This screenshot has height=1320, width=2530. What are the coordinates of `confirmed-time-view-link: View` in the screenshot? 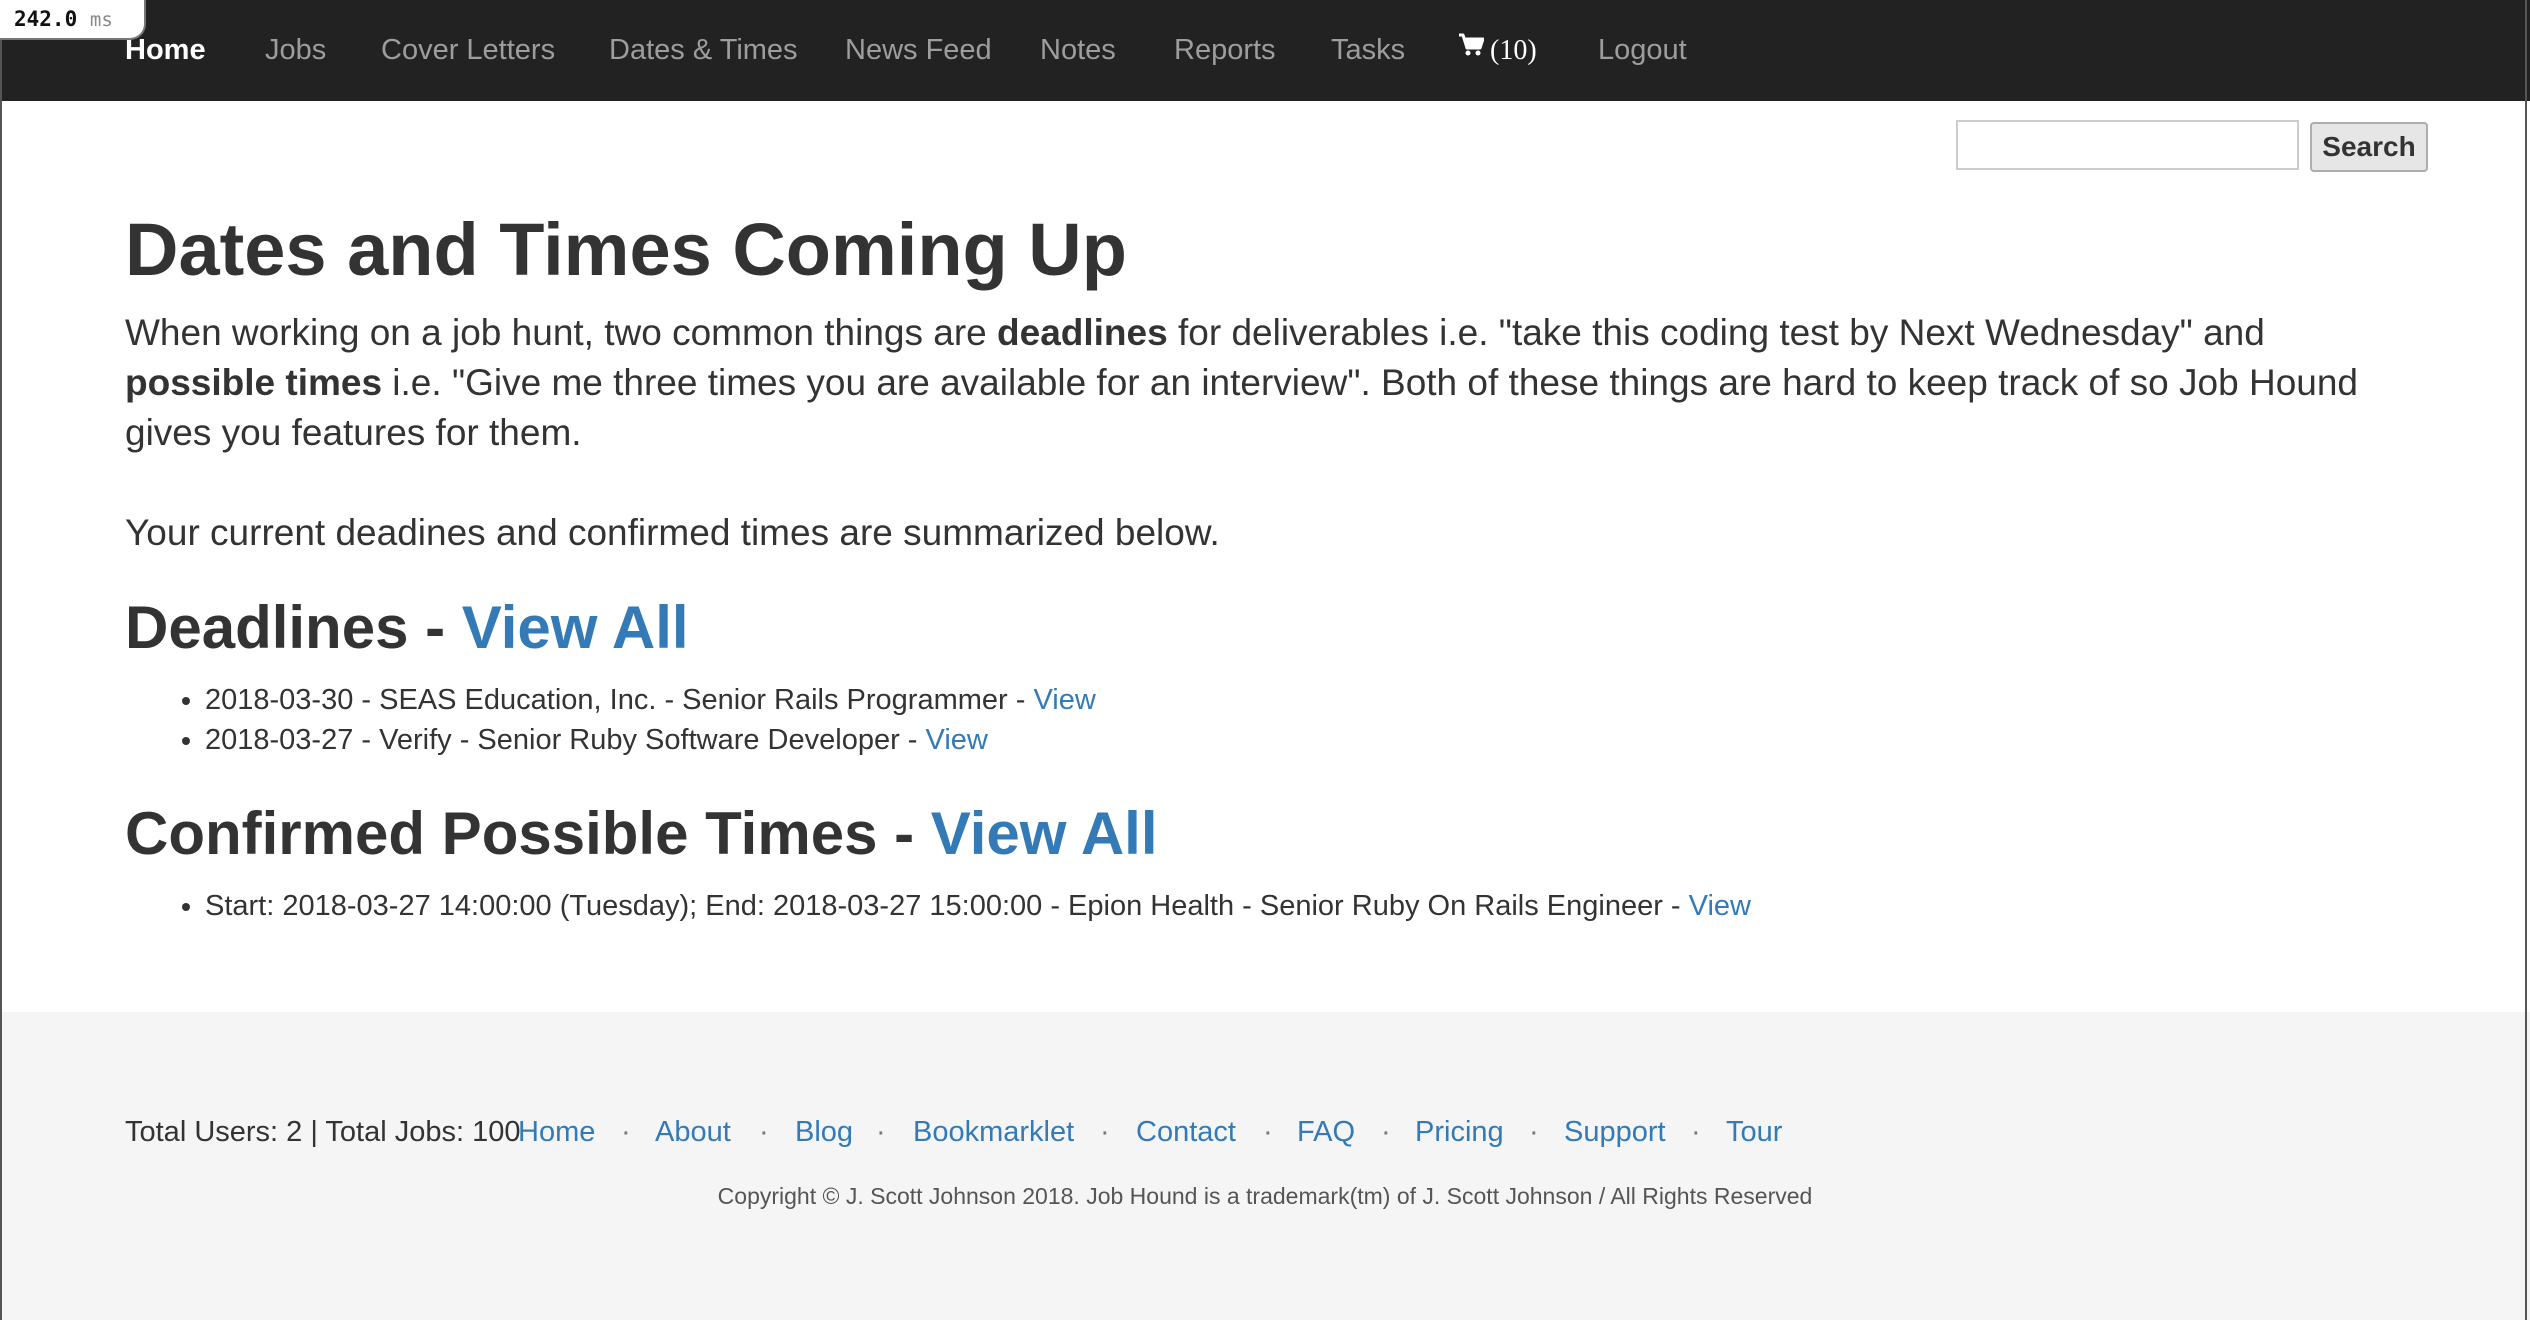 It's located at (1720, 906).